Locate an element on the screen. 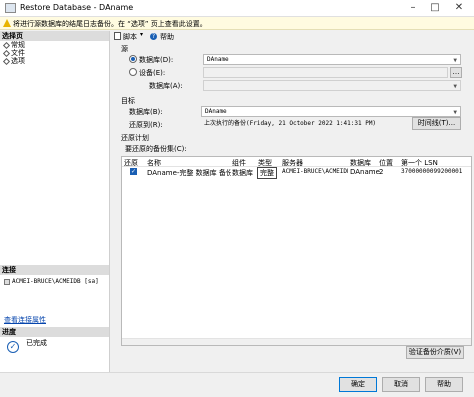 This screenshot has width=474, height=397. select-page-header: 选择页 is located at coordinates (54, 36).